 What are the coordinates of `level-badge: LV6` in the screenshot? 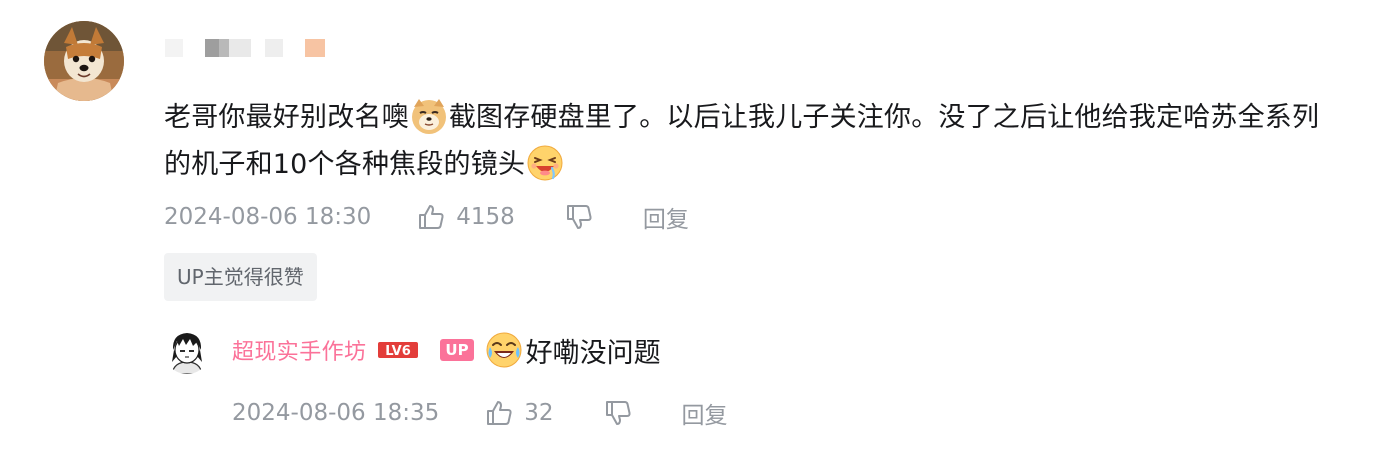 It's located at (398, 350).